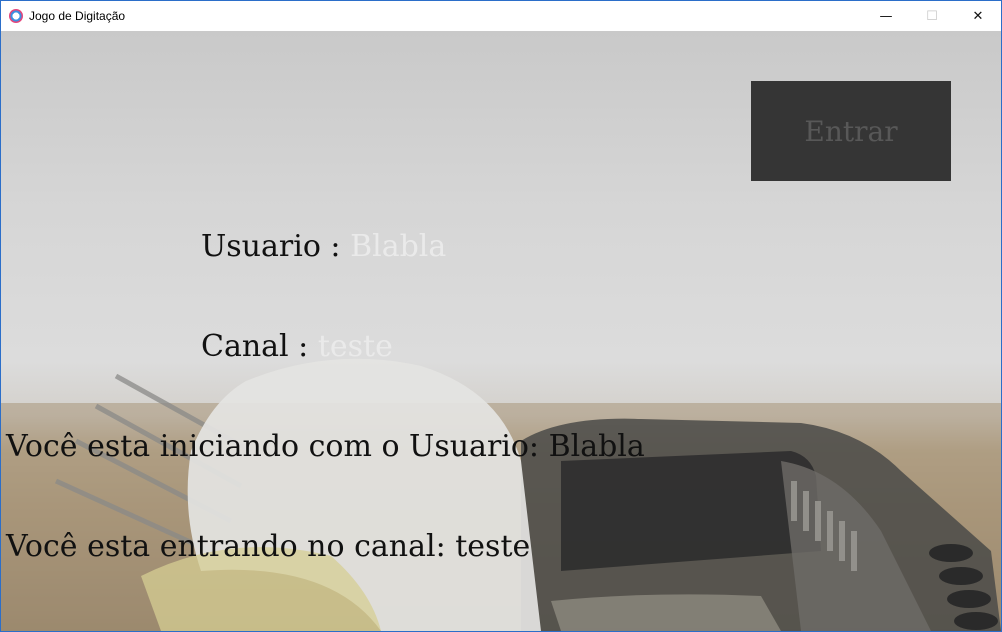 The image size is (1002, 632). Describe the element at coordinates (276, 246) in the screenshot. I see `user-label: Usuario :` at that location.